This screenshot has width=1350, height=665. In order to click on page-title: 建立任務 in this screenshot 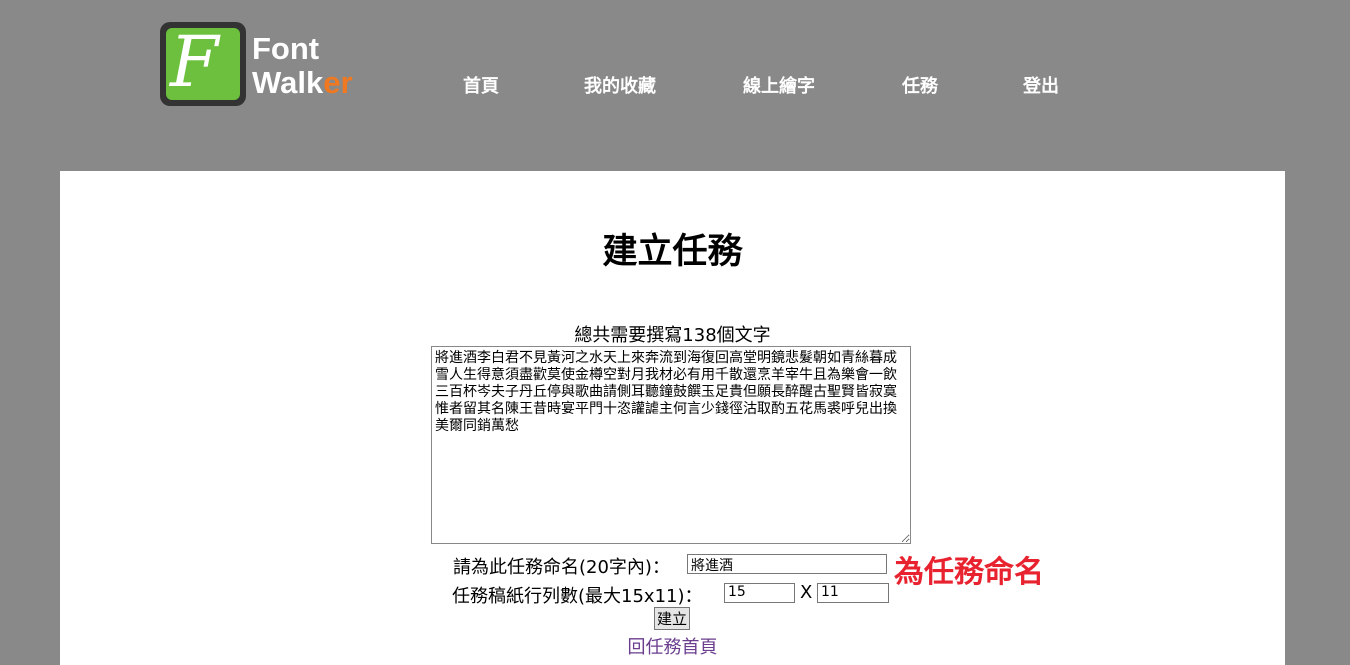, I will do `click(672, 252)`.